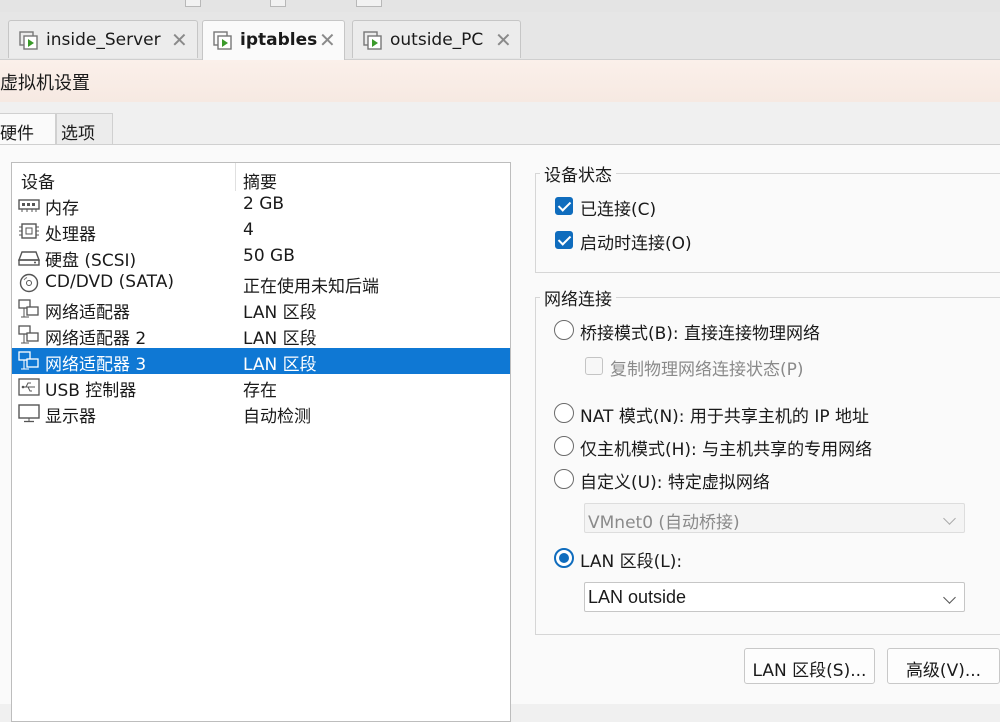  I want to click on vm-tab-bar: inside_Server ✕ iptables ✕ outside_PC ✕, so click(500, 36).